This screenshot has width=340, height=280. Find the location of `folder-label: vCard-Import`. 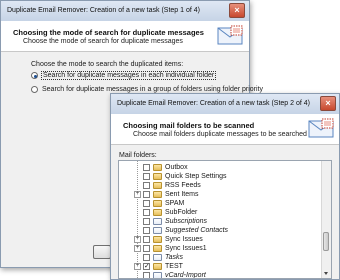

folder-label: vCard-Import is located at coordinates (185, 275).